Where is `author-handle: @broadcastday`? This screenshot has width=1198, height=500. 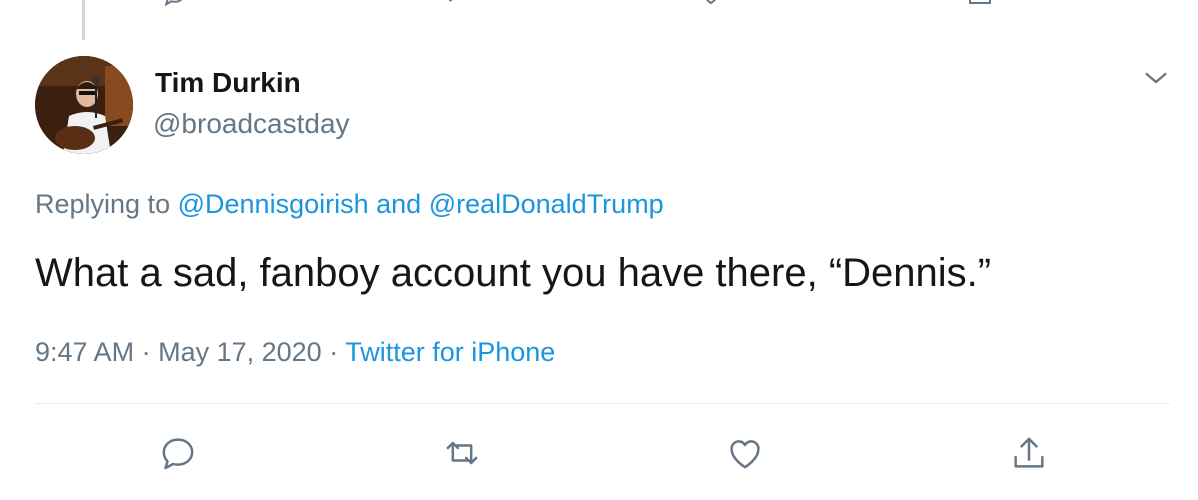 author-handle: @broadcastday is located at coordinates (251, 124).